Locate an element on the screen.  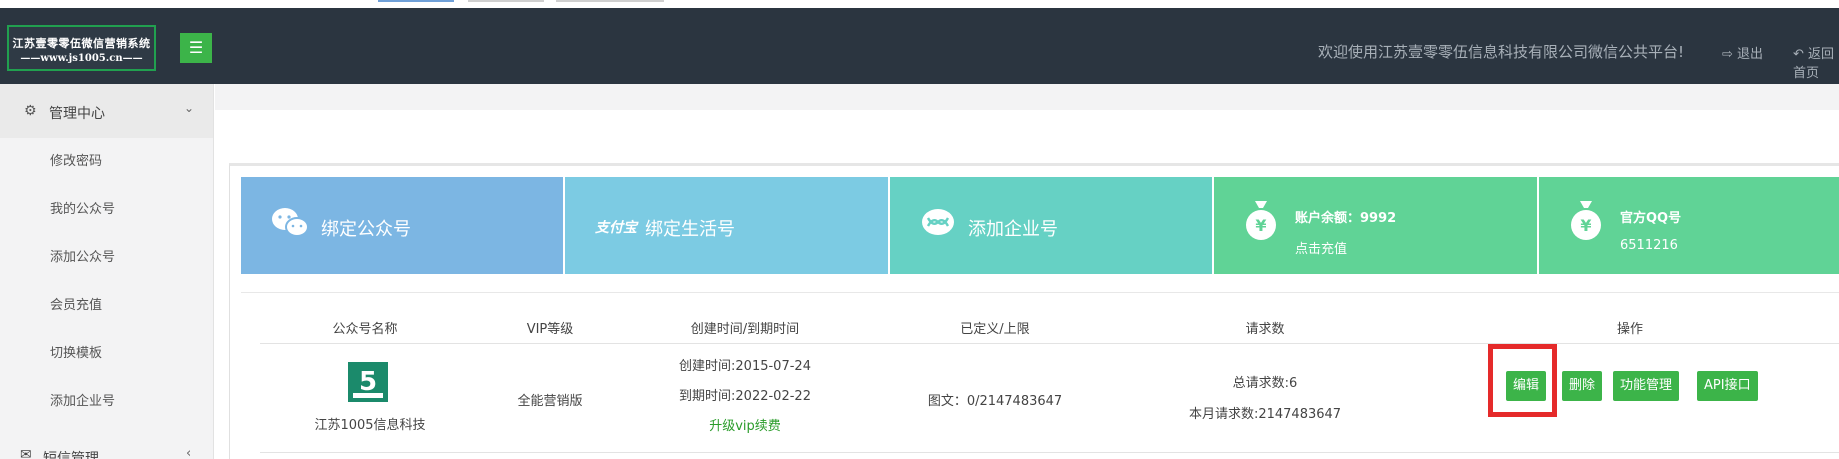
tile-official-qq: ¥ 官方QQ号 6511216 is located at coordinates (1689, 225).